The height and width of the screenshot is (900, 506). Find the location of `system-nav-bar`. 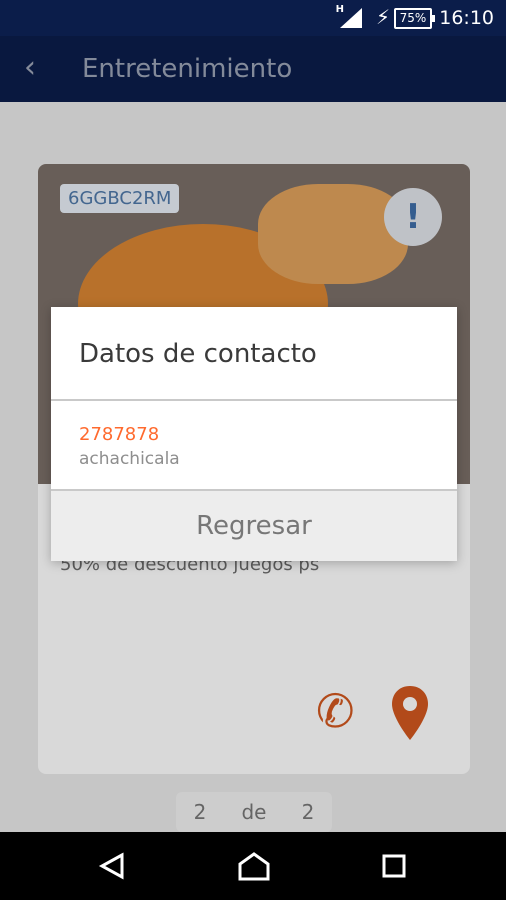

system-nav-bar is located at coordinates (253, 866).